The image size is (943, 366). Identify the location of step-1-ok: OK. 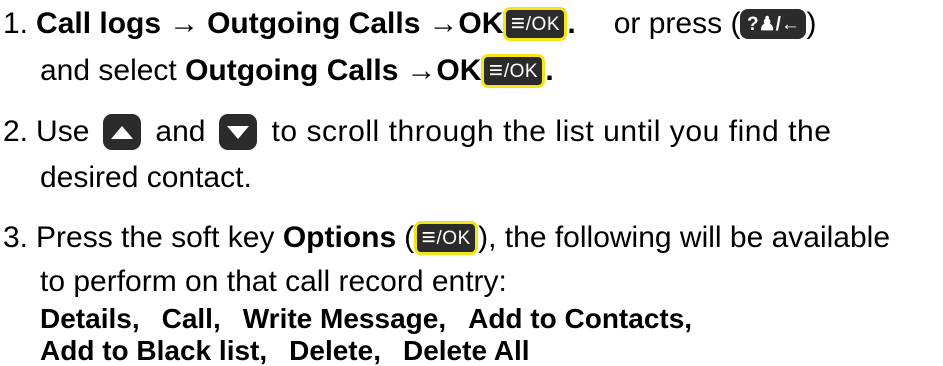
(481, 23).